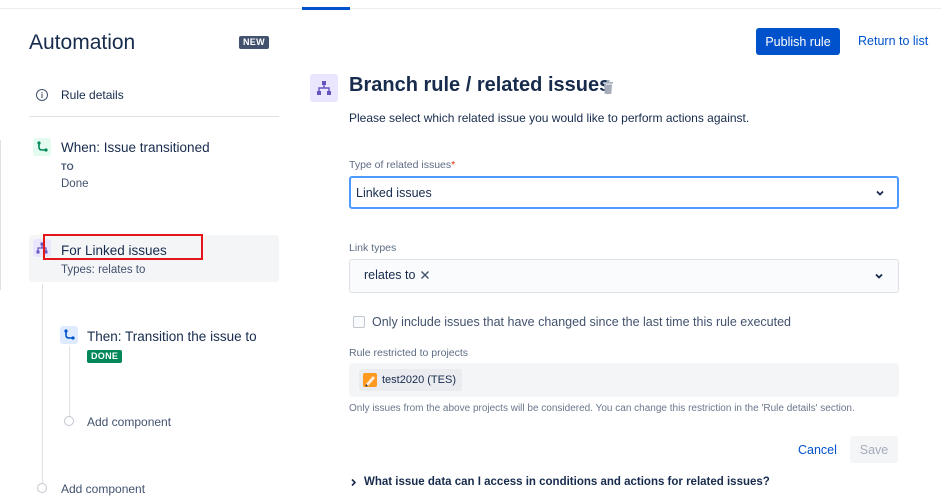  I want to click on action-component: Then: Transition the issue to, so click(172, 336).